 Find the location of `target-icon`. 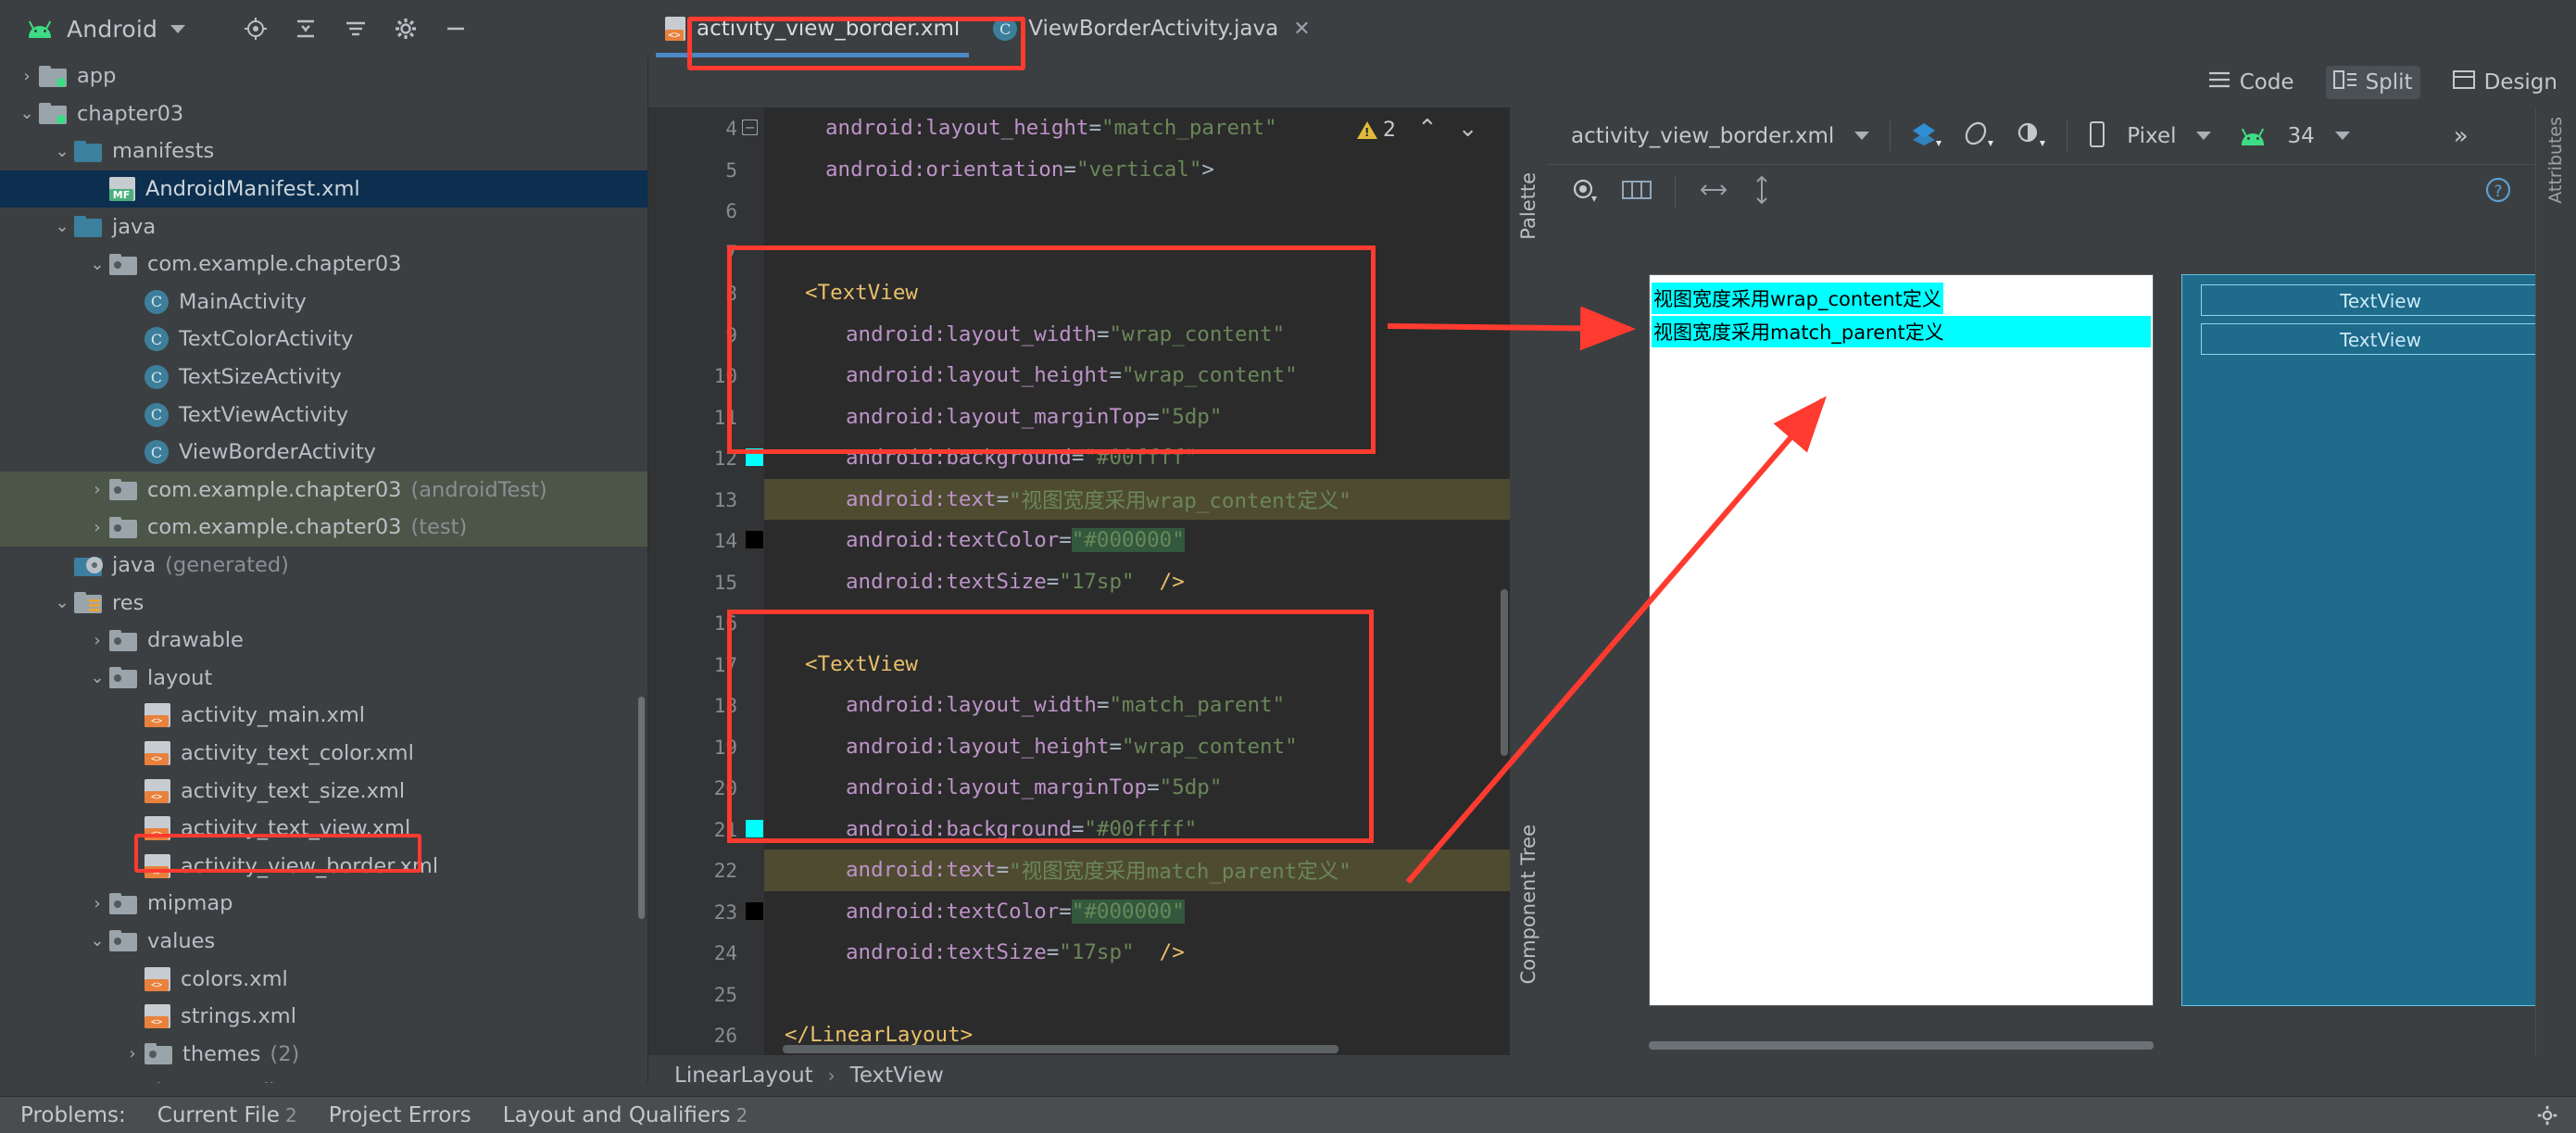

target-icon is located at coordinates (256, 29).